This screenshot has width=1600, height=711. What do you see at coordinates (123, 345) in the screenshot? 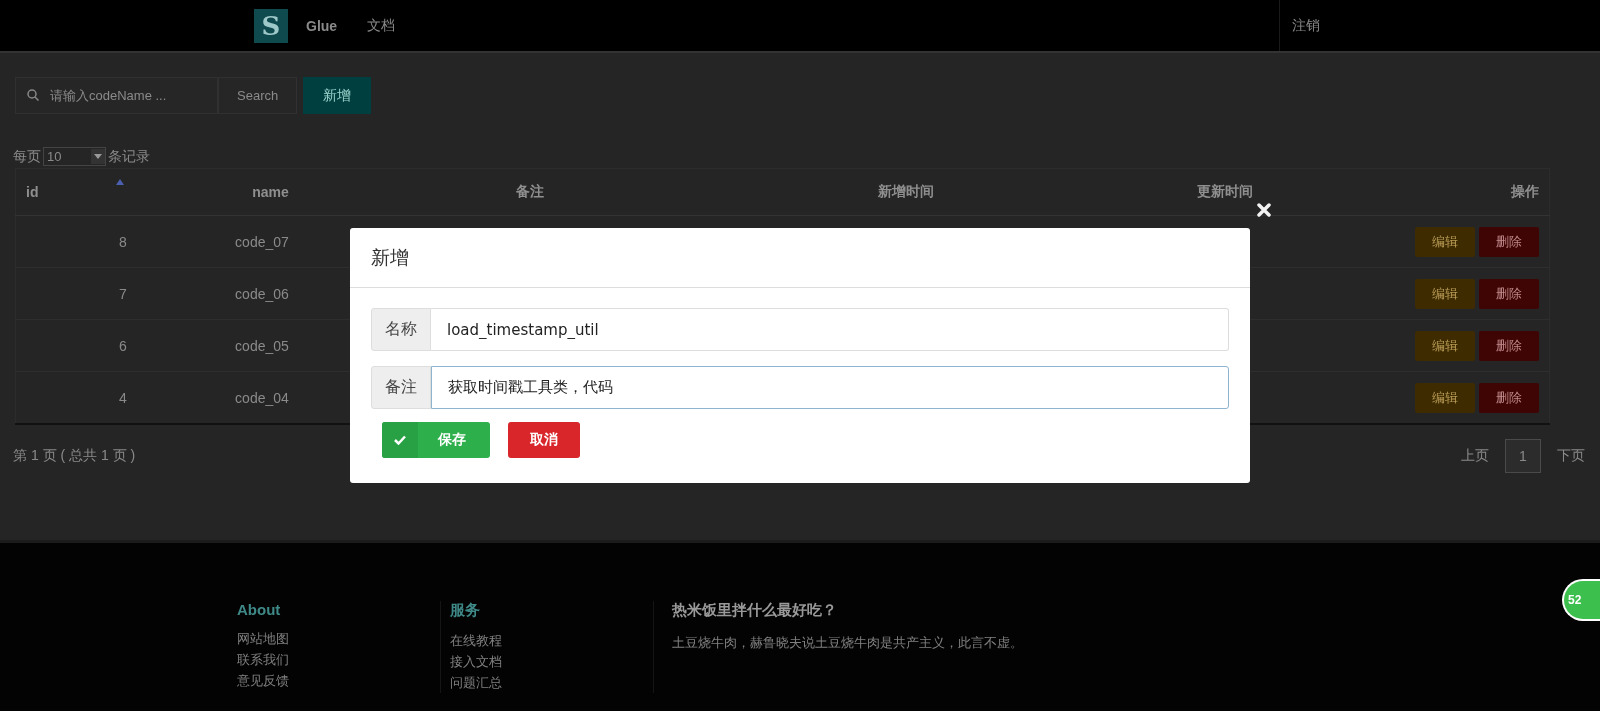
I see `table-cell: 6` at bounding box center [123, 345].